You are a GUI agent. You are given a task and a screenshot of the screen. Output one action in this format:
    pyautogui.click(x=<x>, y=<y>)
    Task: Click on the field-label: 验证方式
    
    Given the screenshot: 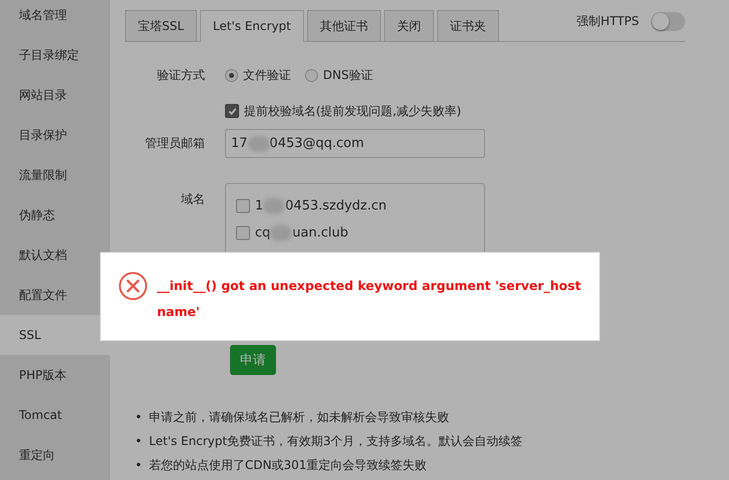 What is the action you would take?
    pyautogui.click(x=180, y=75)
    